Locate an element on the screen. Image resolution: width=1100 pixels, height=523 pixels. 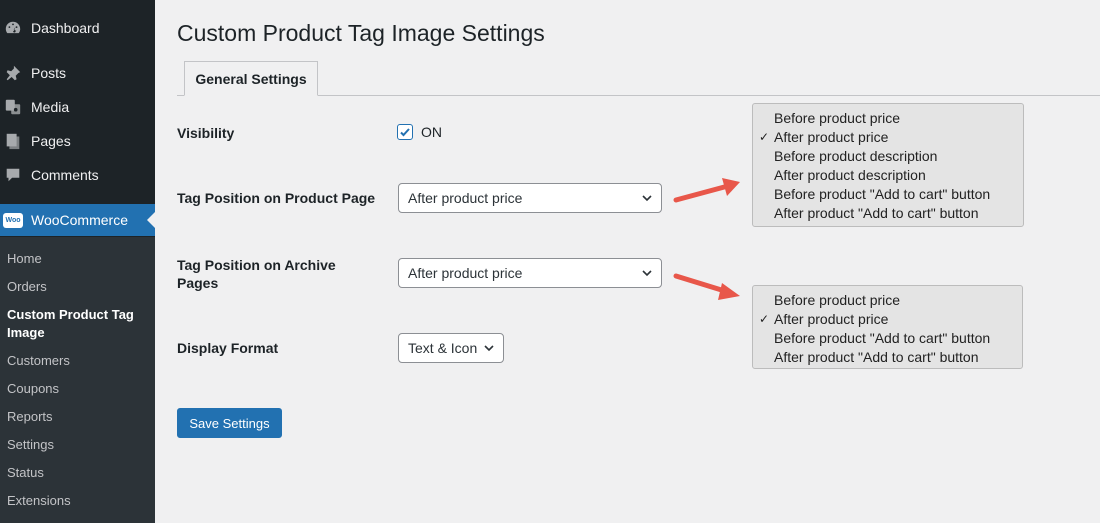
sidebar-item-comments: Comments is located at coordinates (77, 175).